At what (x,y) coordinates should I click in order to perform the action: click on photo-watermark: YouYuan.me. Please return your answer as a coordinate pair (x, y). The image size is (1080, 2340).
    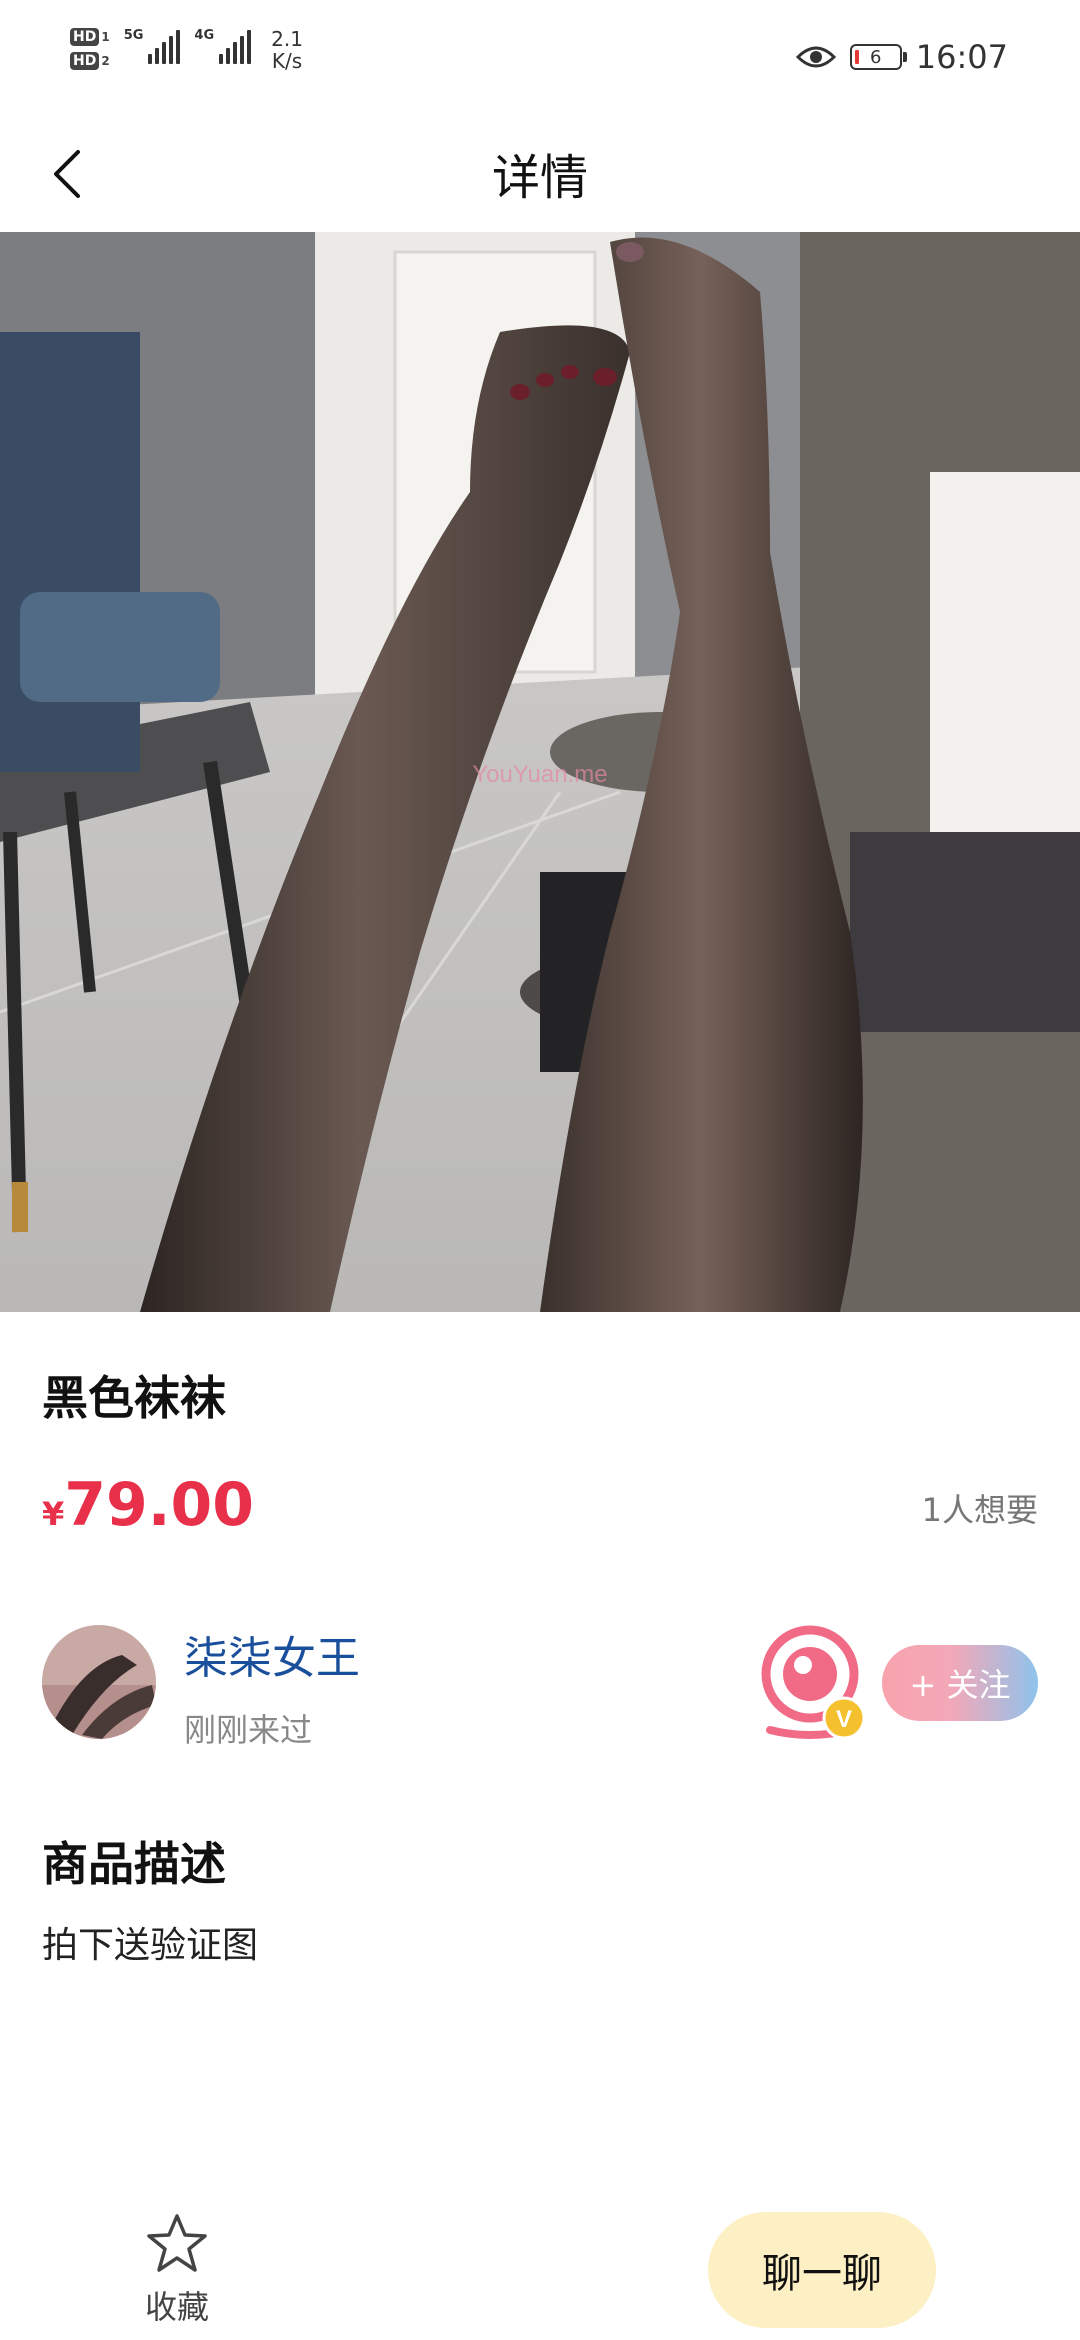
    Looking at the image, I should click on (539, 774).